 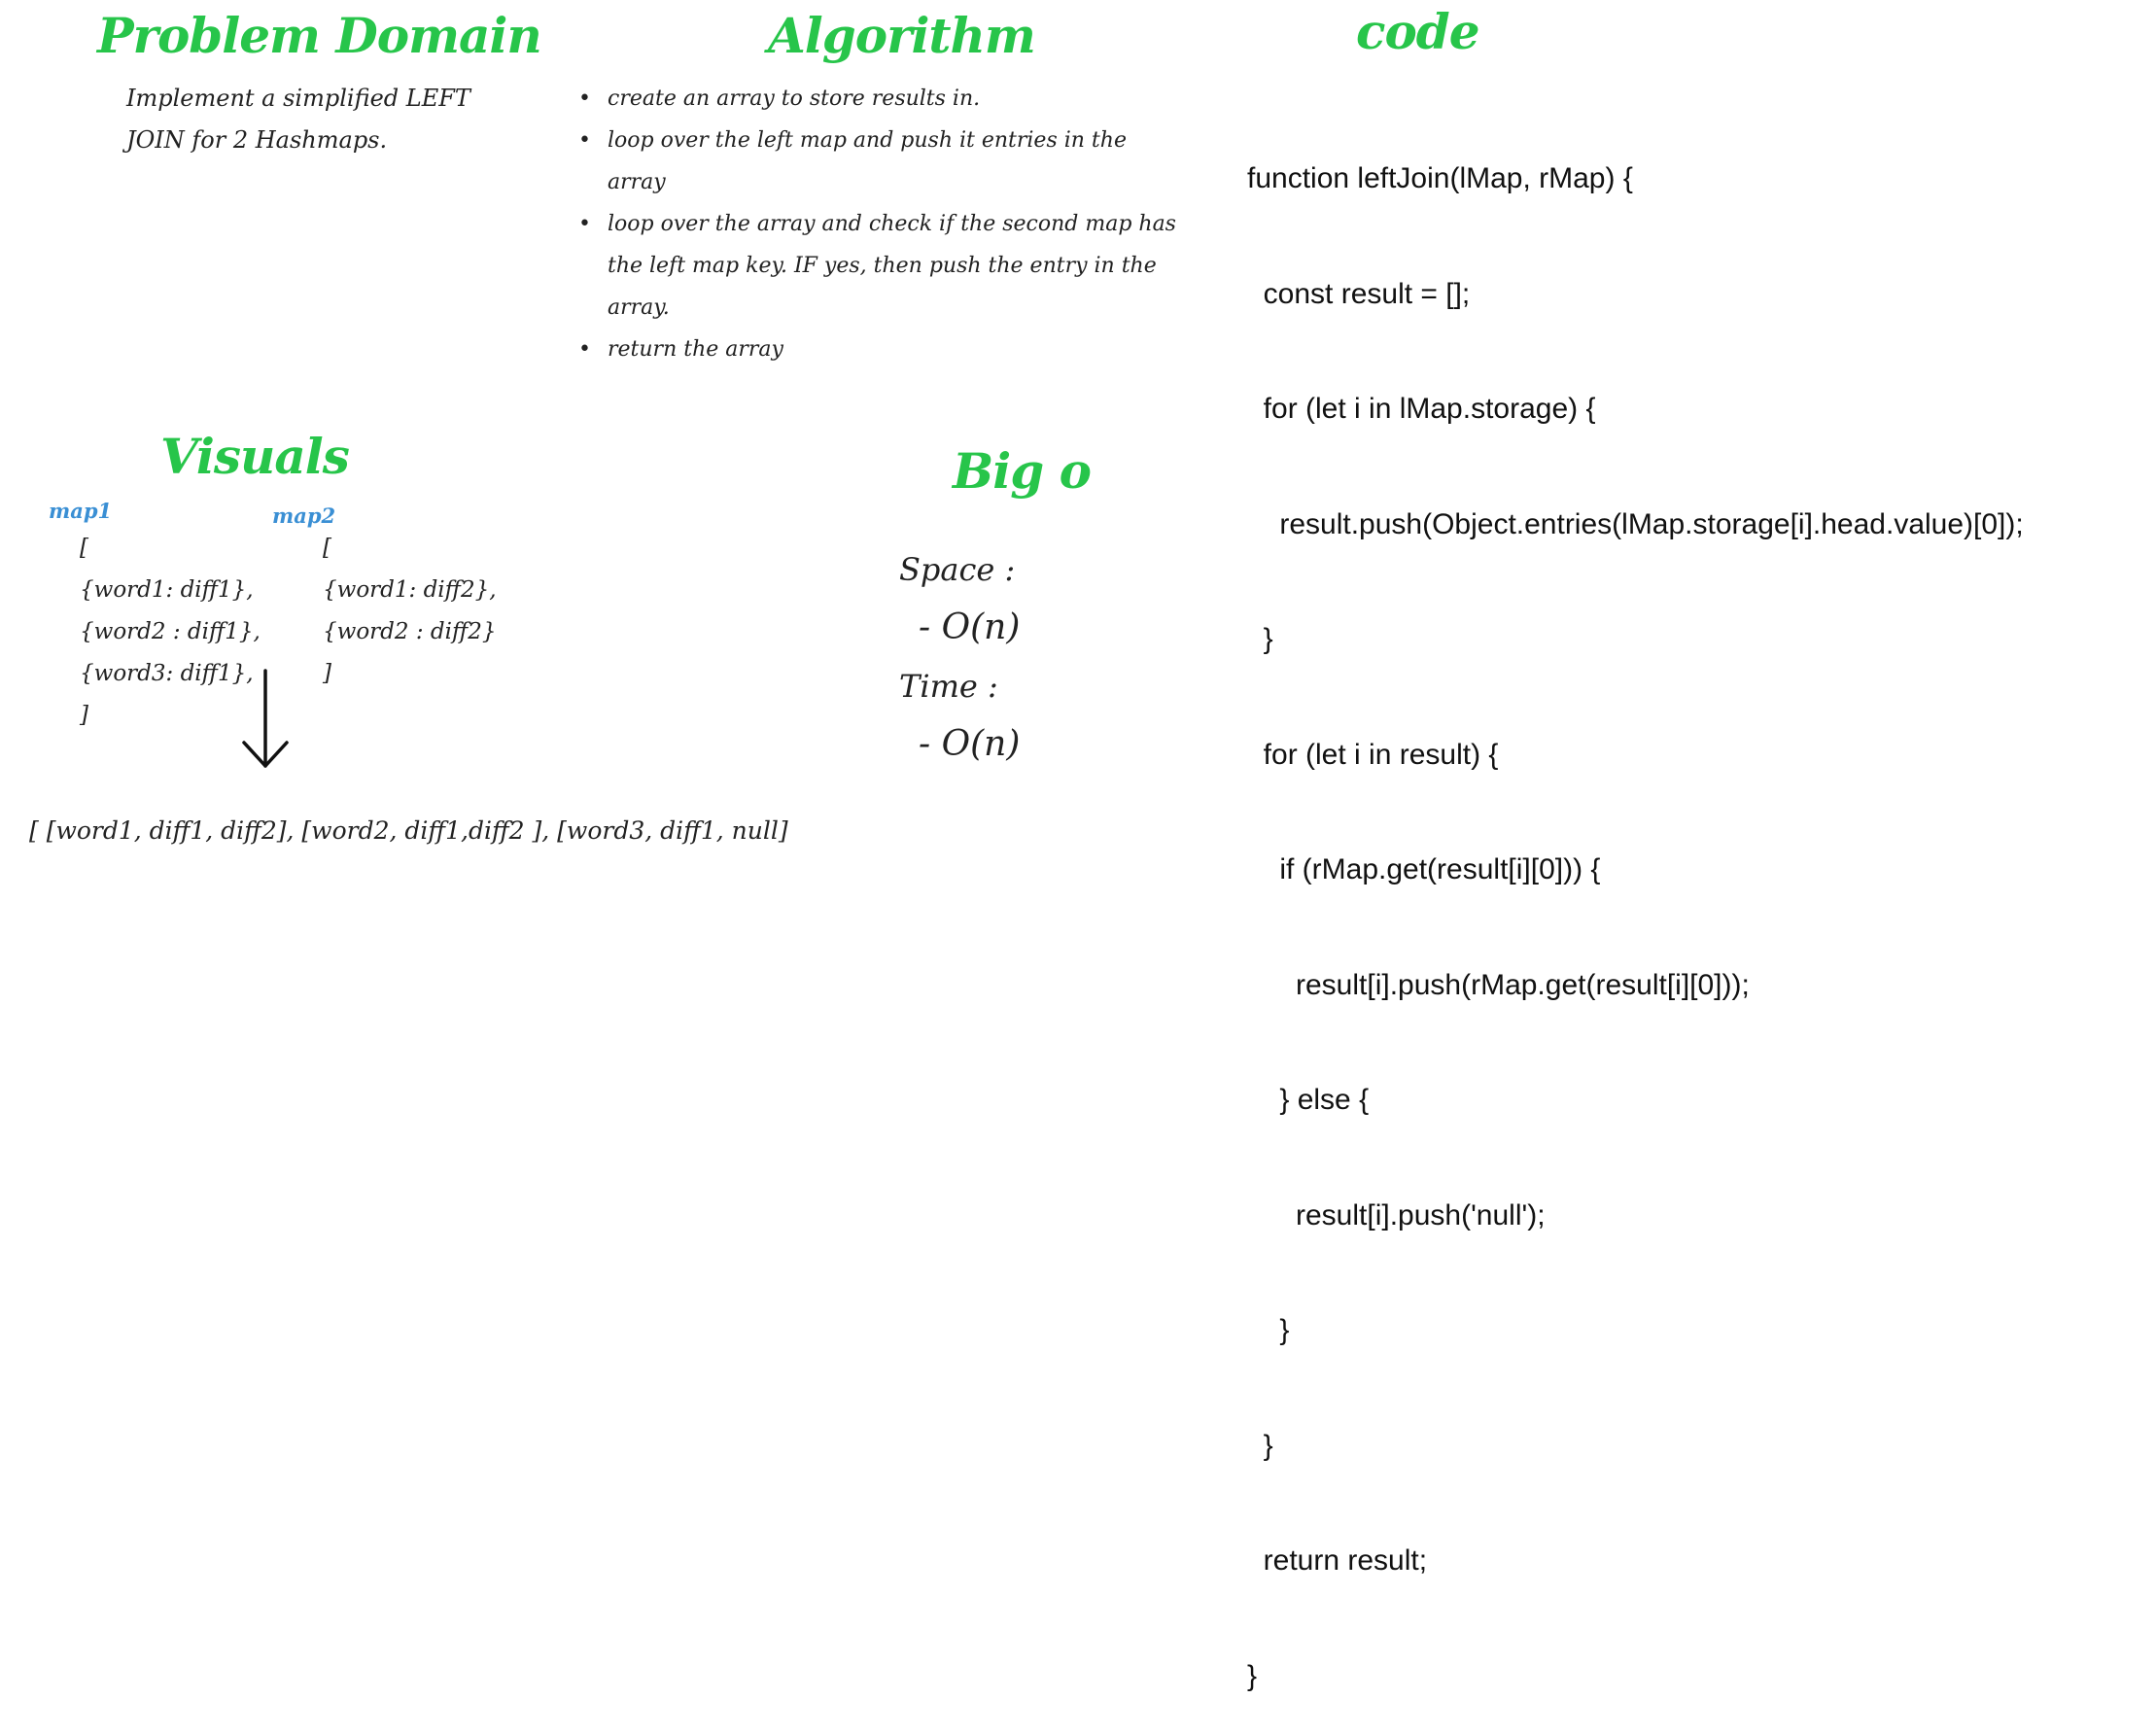 What do you see at coordinates (167, 673) in the screenshot?
I see `map1-line: {word3: diff1},` at bounding box center [167, 673].